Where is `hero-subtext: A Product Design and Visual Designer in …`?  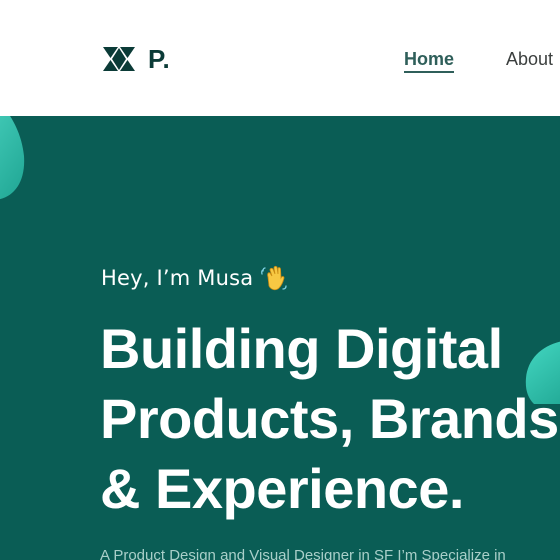
hero-subtext: A Product Design and Visual Designer in … is located at coordinates (303, 553).